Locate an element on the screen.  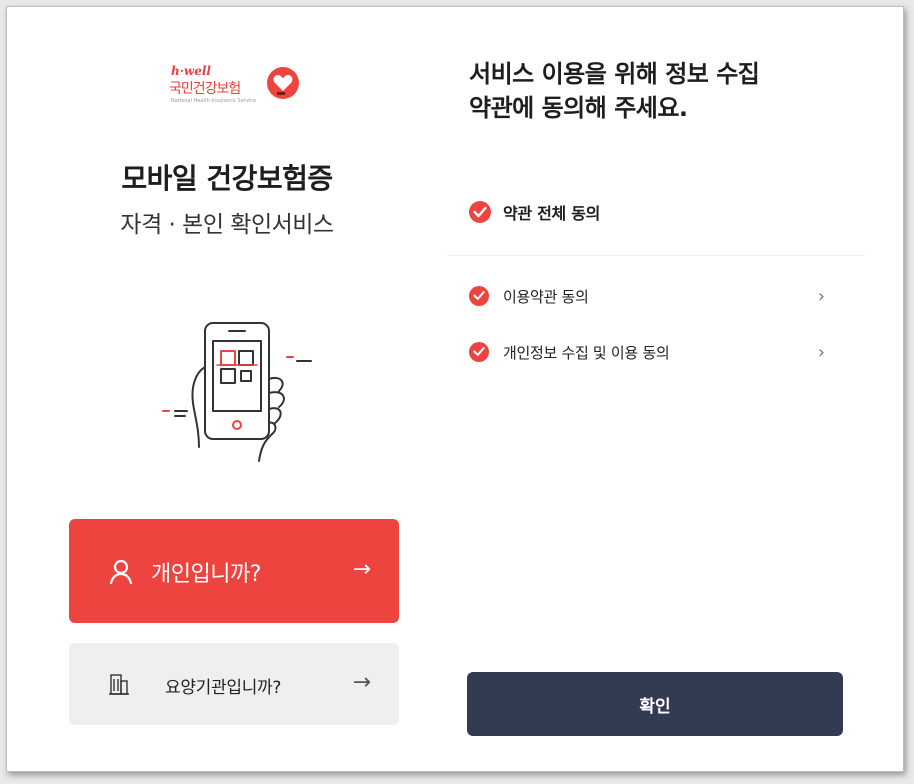
page-title: 모바일 건강보험증 is located at coordinates (227, 178).